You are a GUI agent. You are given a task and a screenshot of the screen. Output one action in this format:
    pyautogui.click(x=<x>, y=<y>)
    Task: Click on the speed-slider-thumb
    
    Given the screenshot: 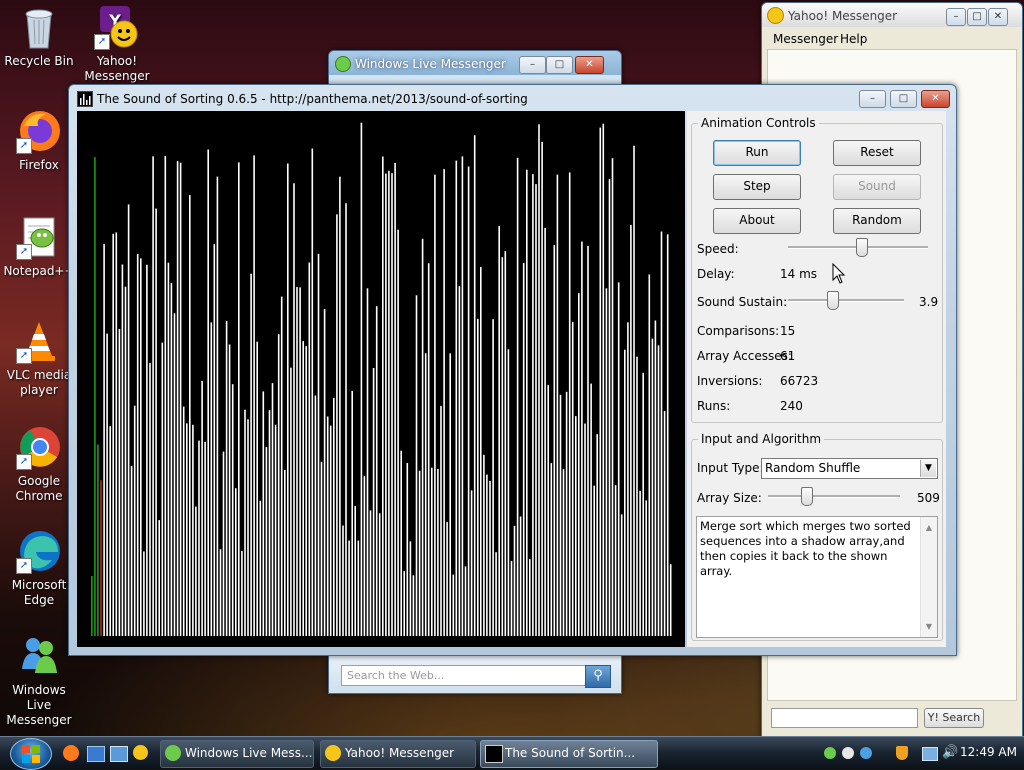 What is the action you would take?
    pyautogui.click(x=862, y=247)
    